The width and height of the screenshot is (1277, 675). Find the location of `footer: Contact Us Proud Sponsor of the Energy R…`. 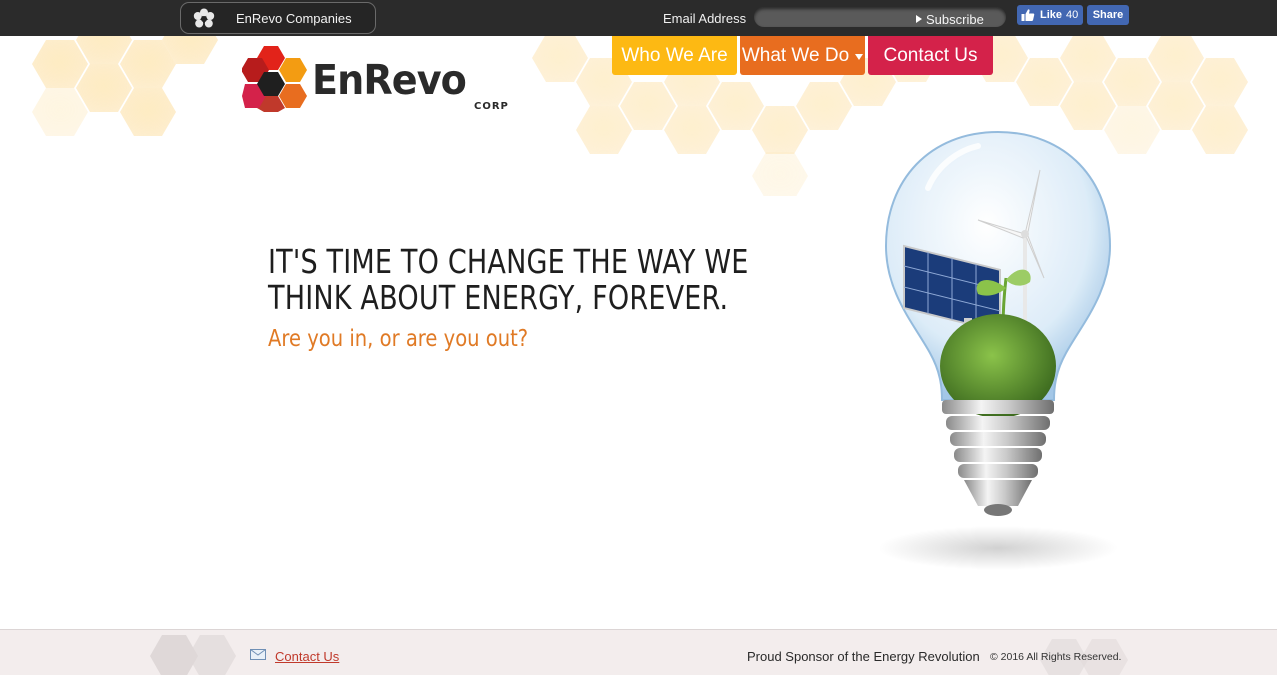

footer: Contact Us Proud Sponsor of the Energy R… is located at coordinates (638, 652).